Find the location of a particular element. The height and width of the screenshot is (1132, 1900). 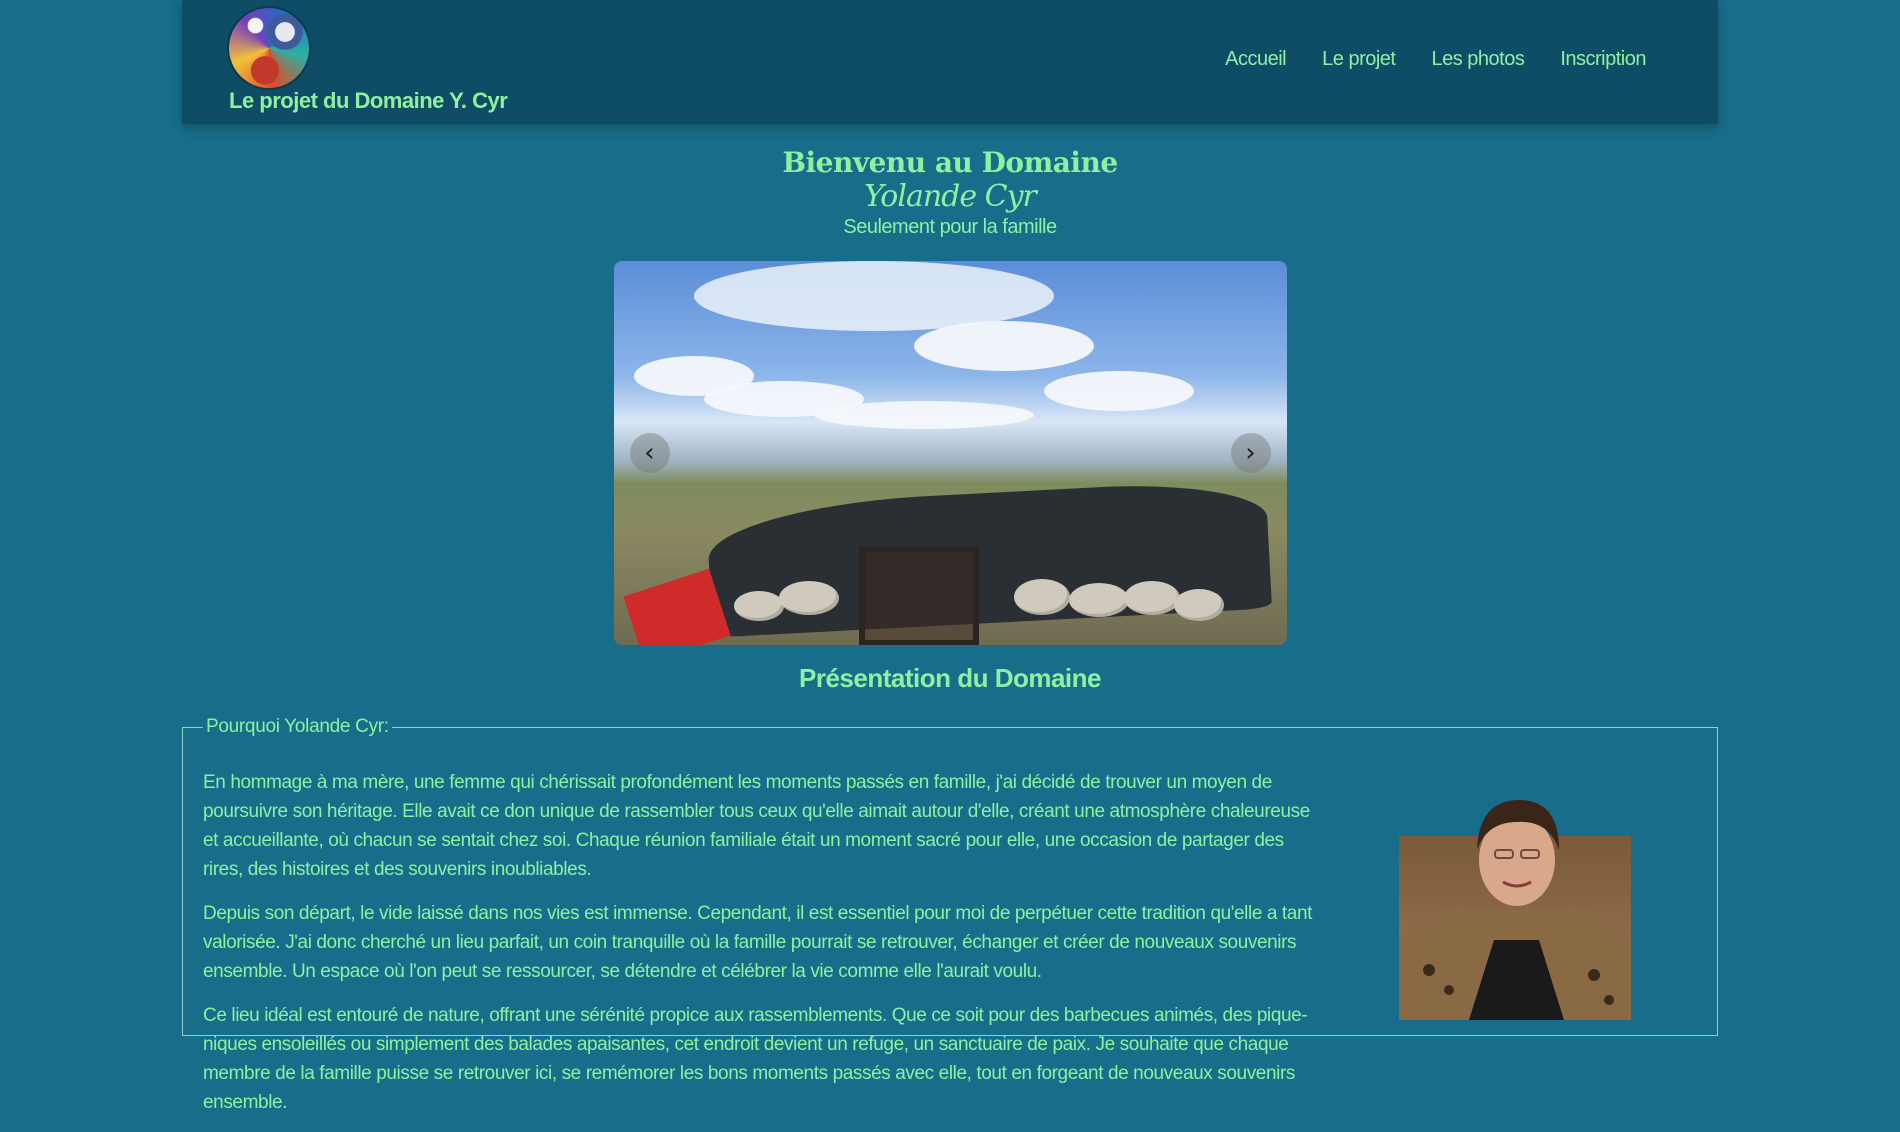

hero-title: Bienvenu au Domaine is located at coordinates (950, 162).